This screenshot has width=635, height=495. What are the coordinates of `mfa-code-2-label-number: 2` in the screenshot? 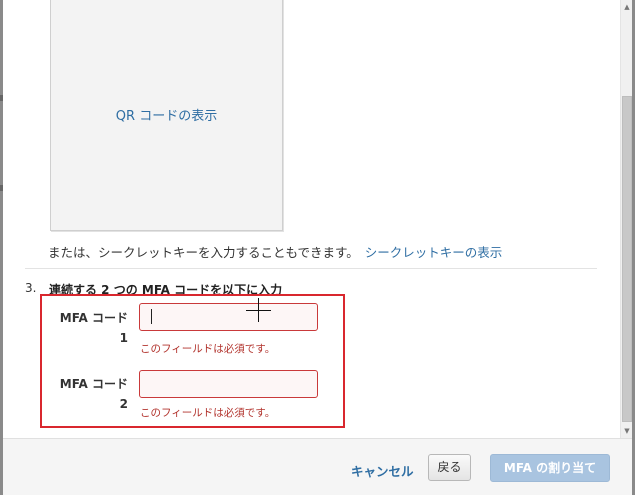 It's located at (123, 404).